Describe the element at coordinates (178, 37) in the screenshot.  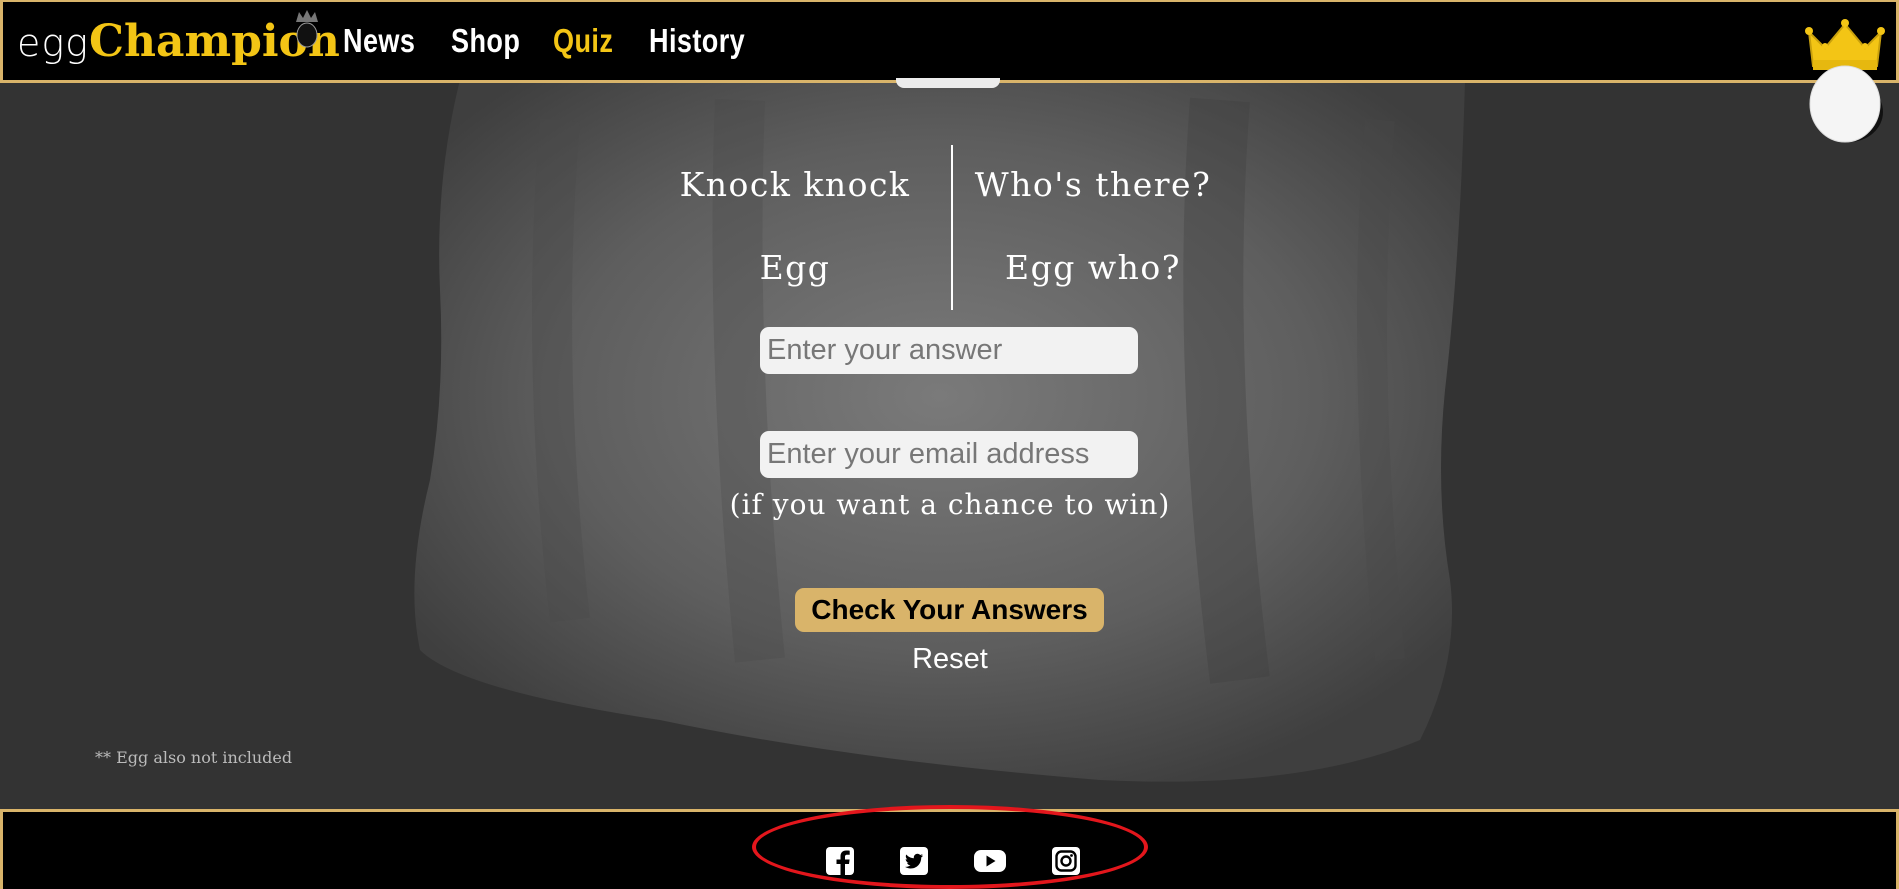
I see `egg-champion-logo: egg Champion` at that location.